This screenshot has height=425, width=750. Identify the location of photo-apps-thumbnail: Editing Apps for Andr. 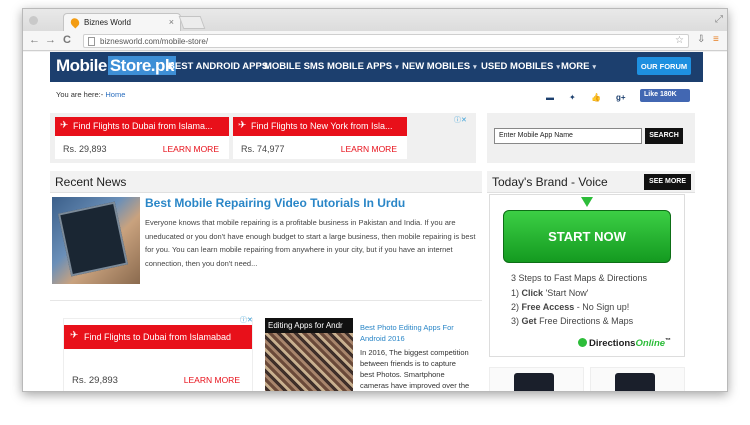
(309, 354).